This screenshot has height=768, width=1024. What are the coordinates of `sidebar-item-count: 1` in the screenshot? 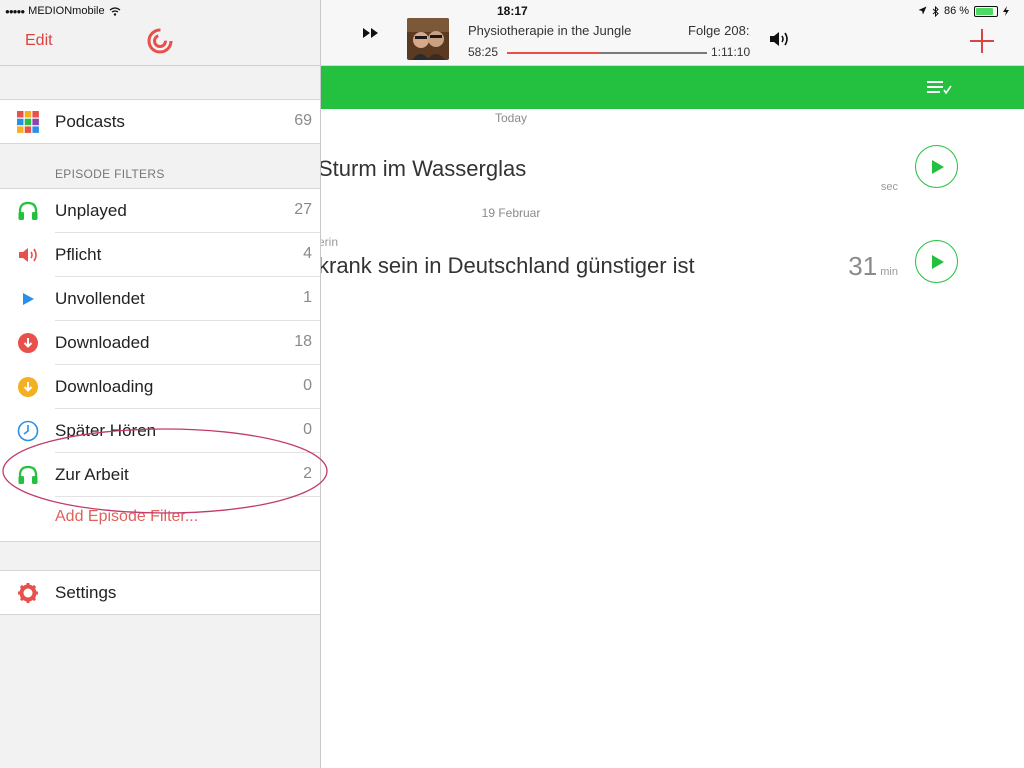 It's located at (307, 297).